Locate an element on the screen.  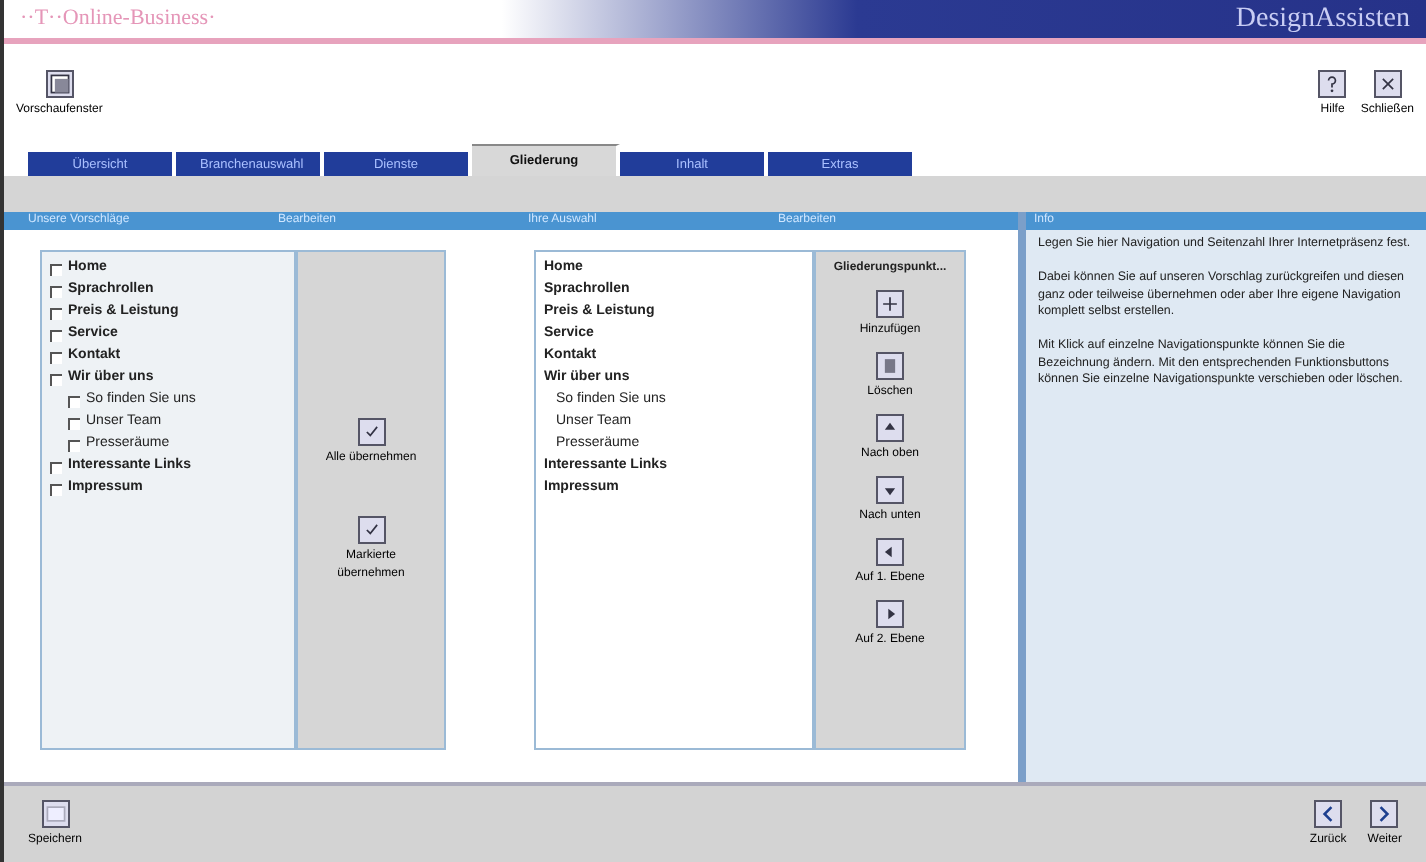
help-icon is located at coordinates (1332, 83).